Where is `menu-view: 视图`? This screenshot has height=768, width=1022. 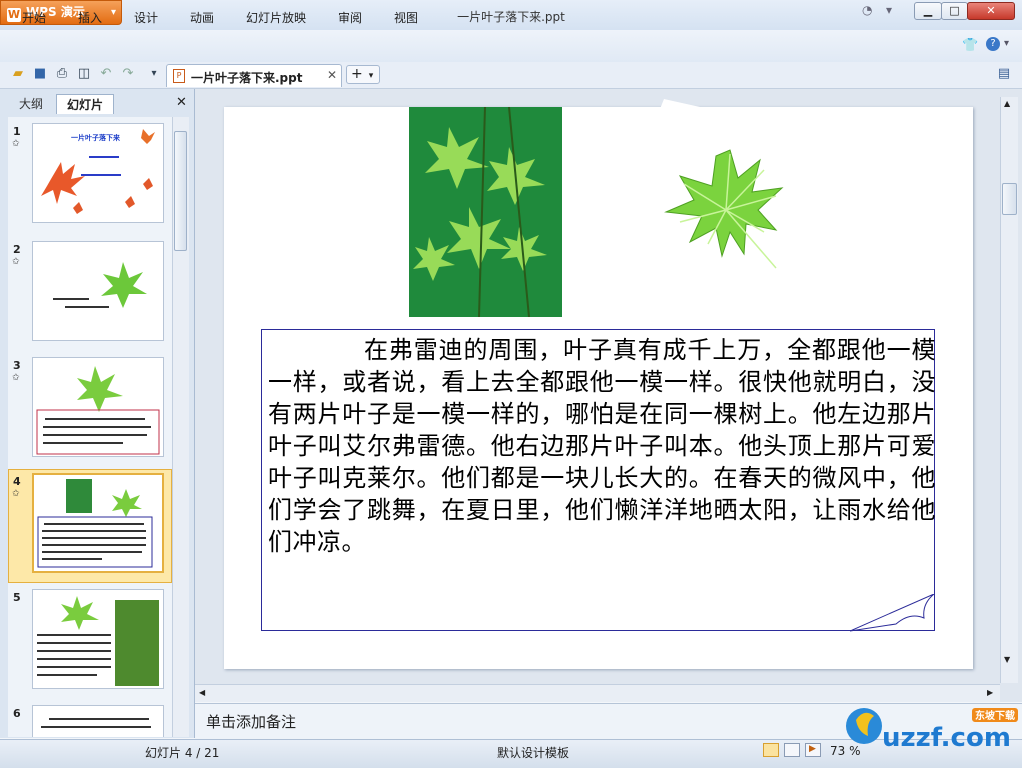
menu-view: 视图 is located at coordinates (406, 17).